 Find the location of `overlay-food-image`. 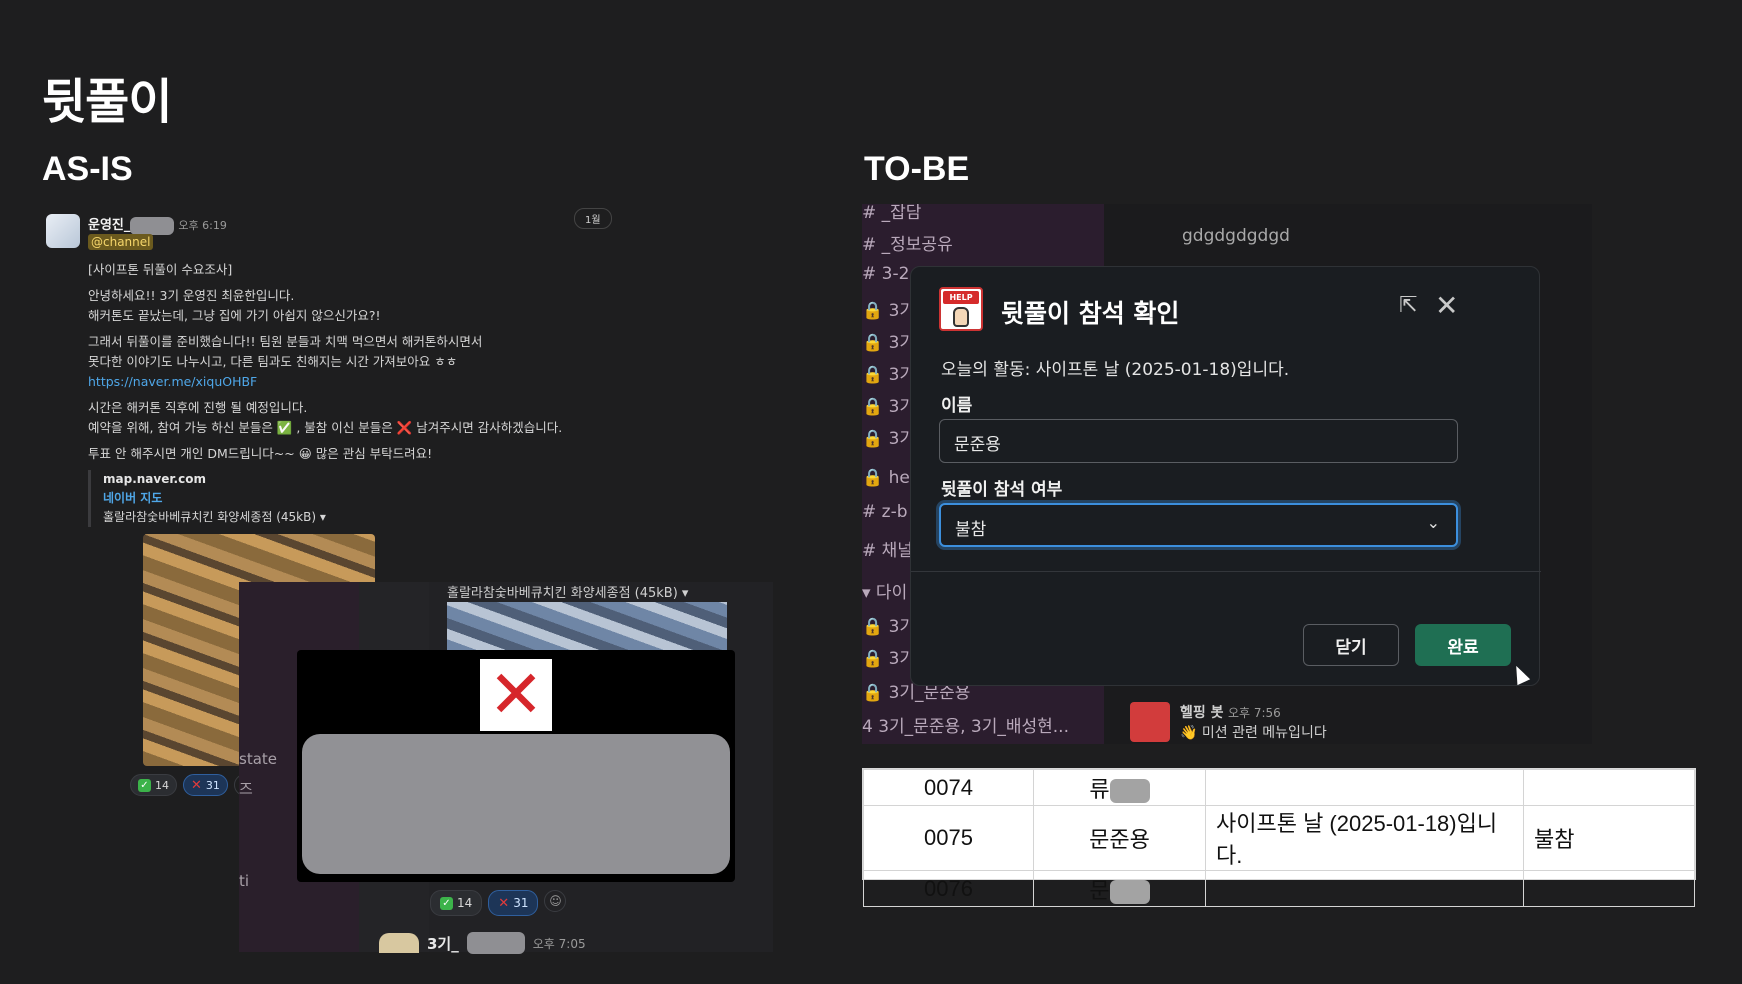

overlay-food-image is located at coordinates (587, 627).